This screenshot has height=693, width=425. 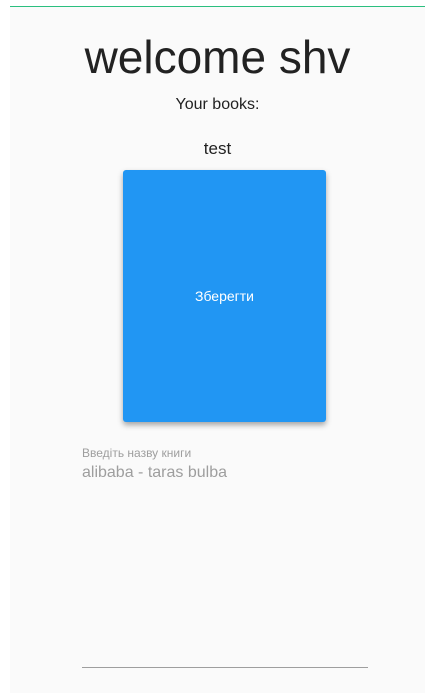 I want to click on books-label: Your books:, so click(x=217, y=104).